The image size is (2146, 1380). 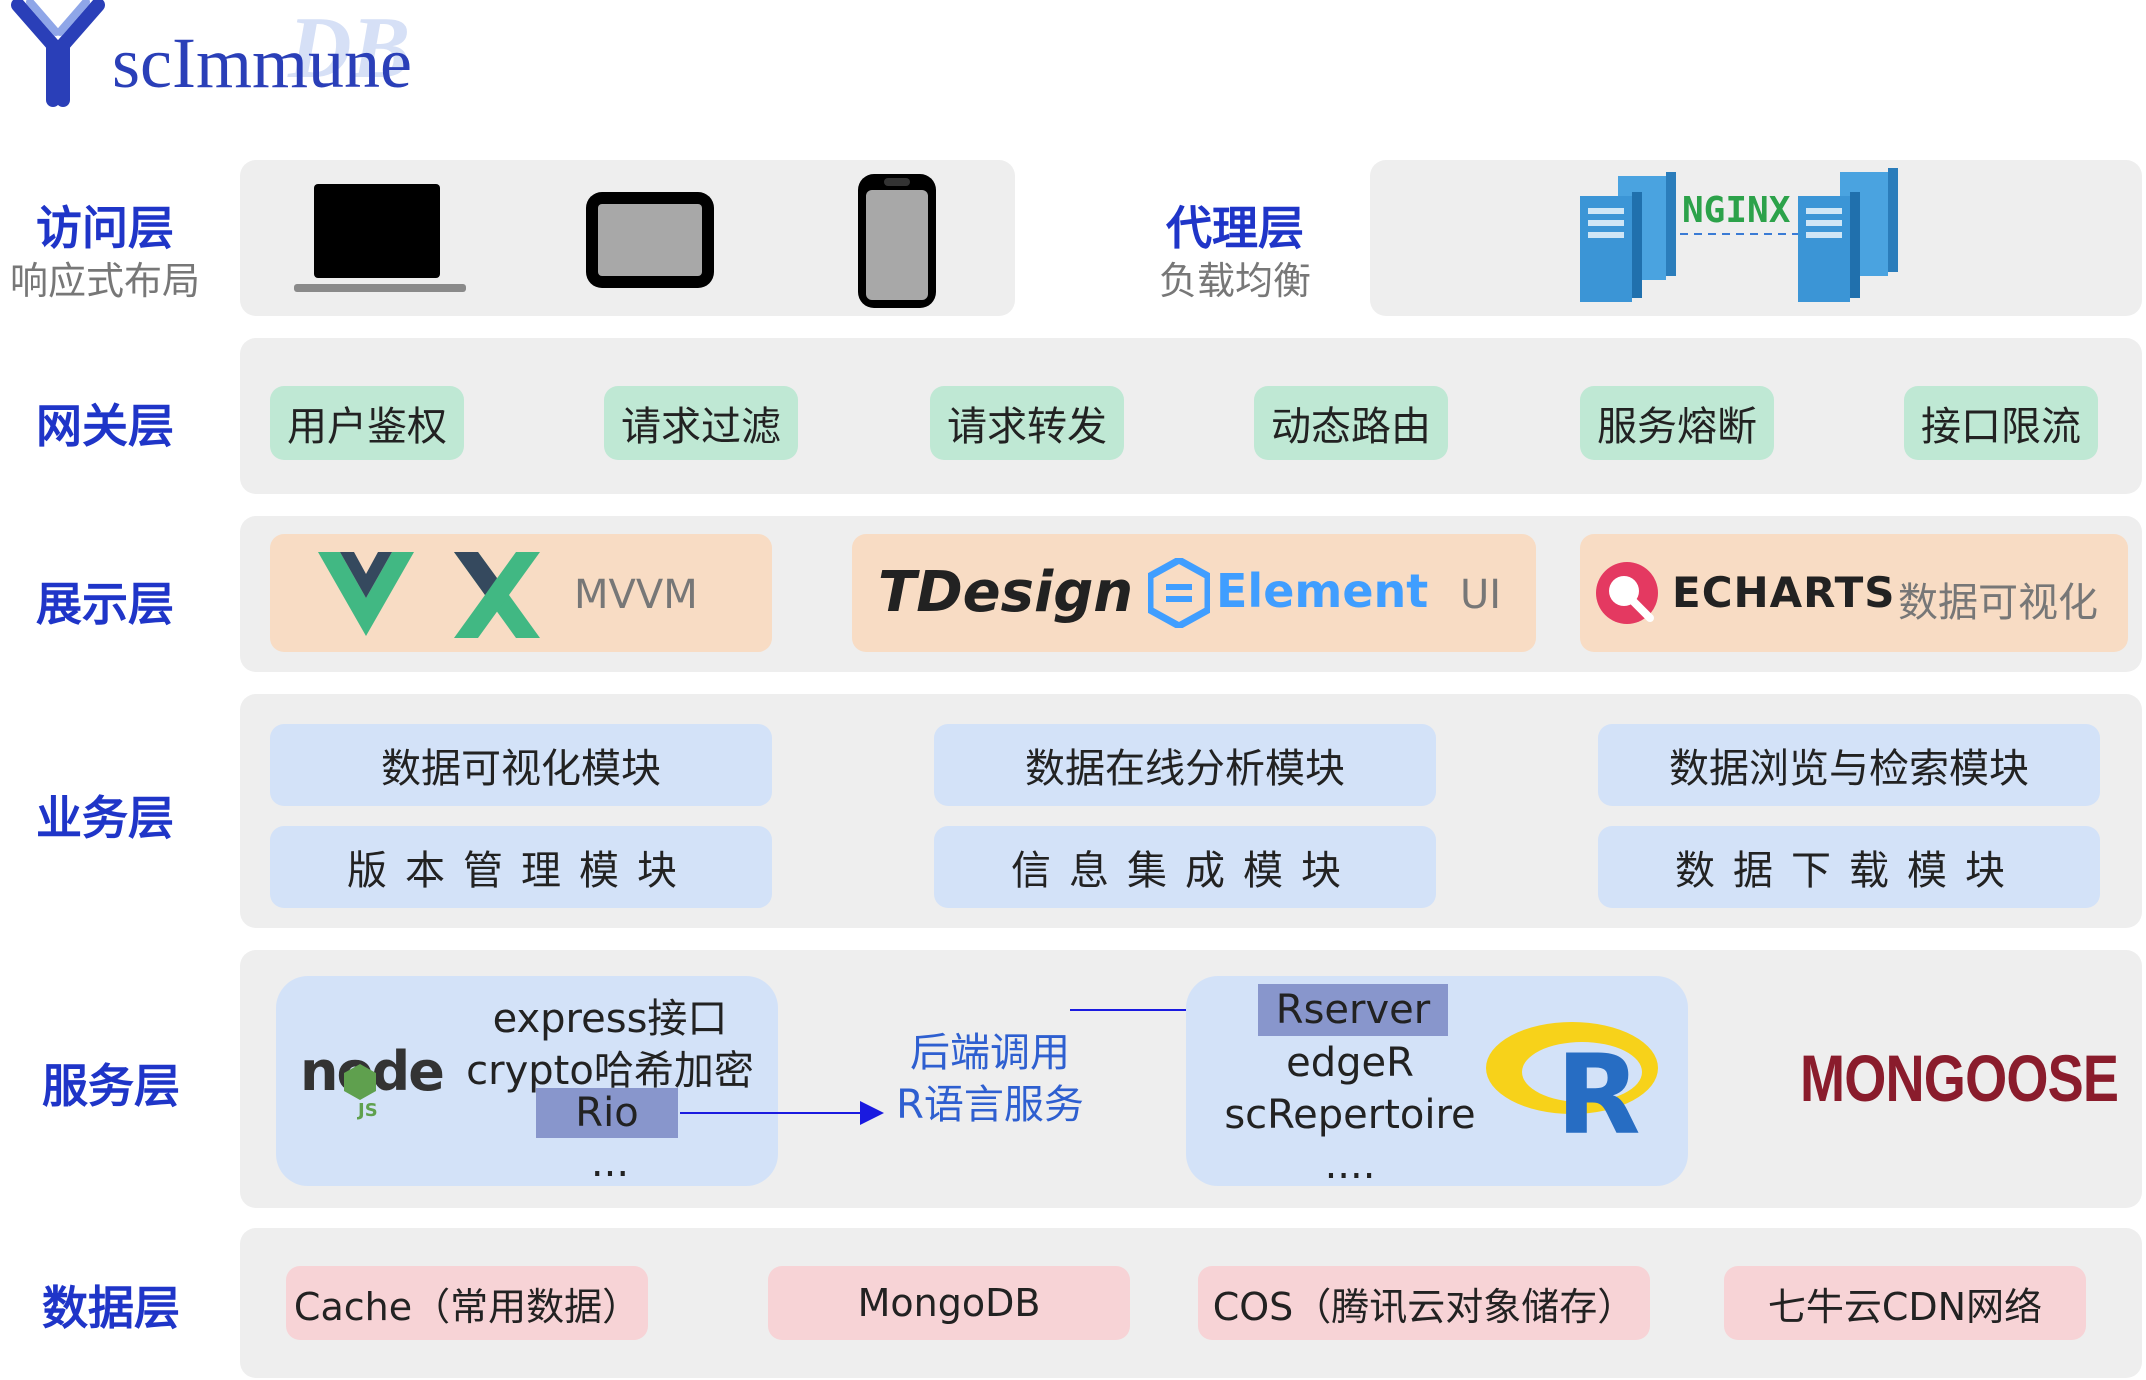 I want to click on mvvm-label: MVVM, so click(x=636, y=595).